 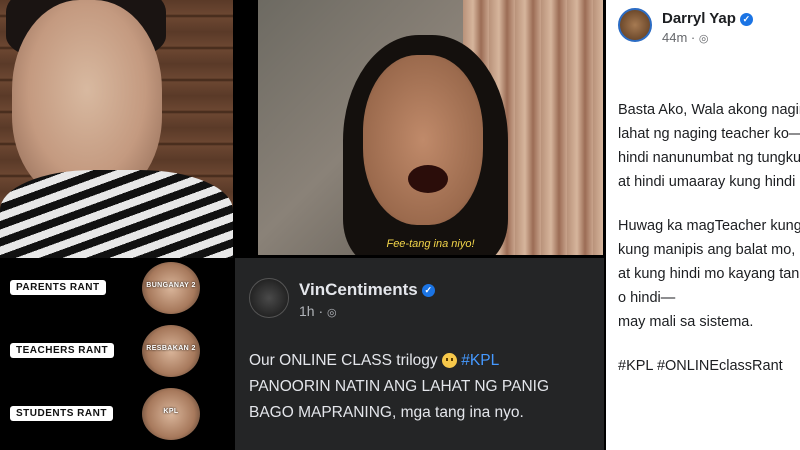 What do you see at coordinates (116, 414) in the screenshot?
I see `rant-item-students: STUDENTS RANT KPL` at bounding box center [116, 414].